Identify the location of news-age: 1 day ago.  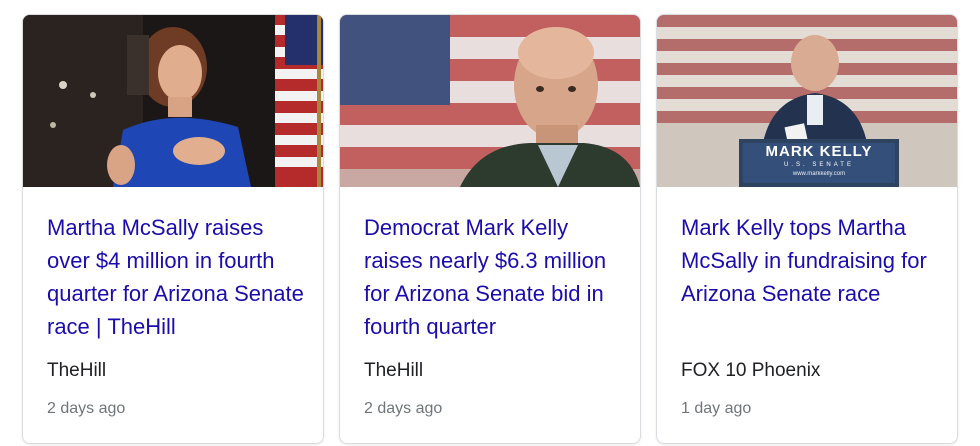
(716, 408).